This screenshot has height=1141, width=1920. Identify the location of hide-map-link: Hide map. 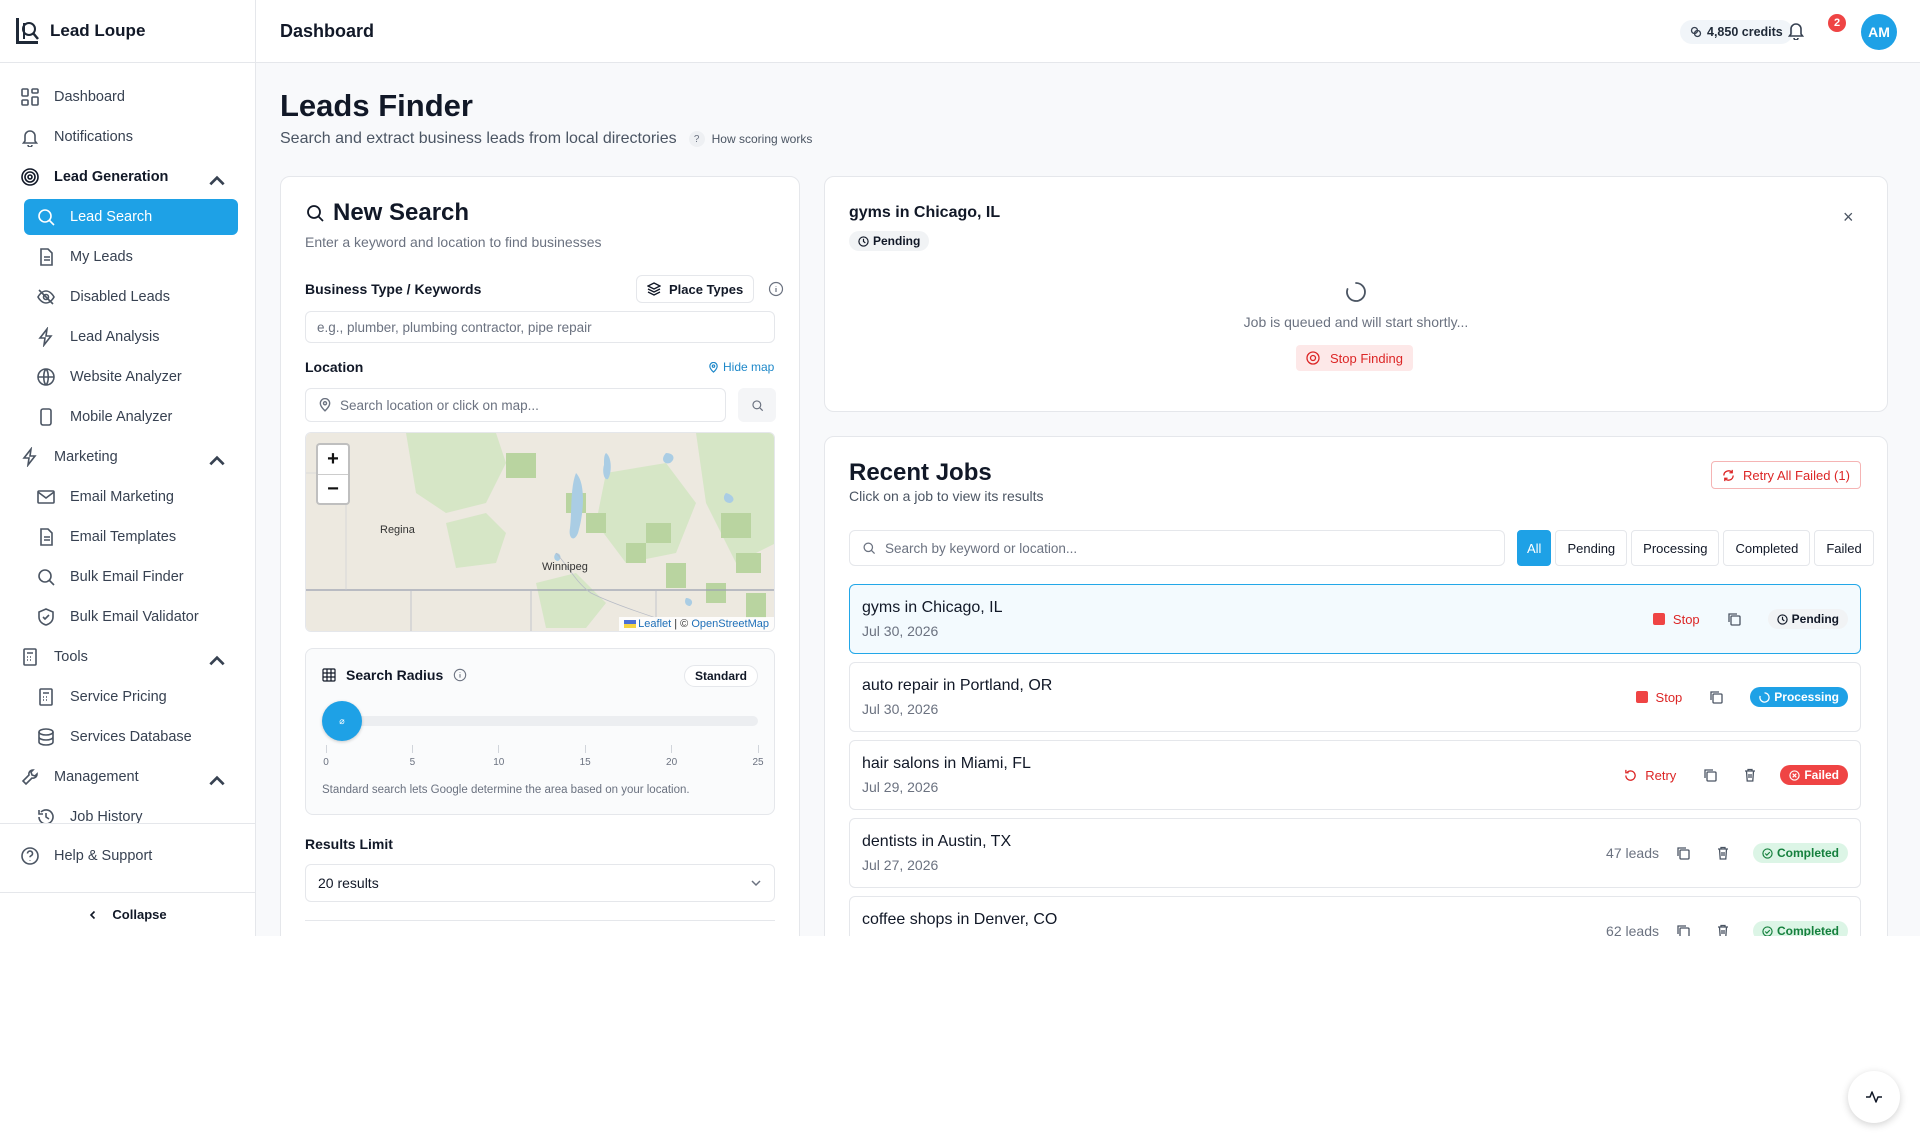
(741, 367).